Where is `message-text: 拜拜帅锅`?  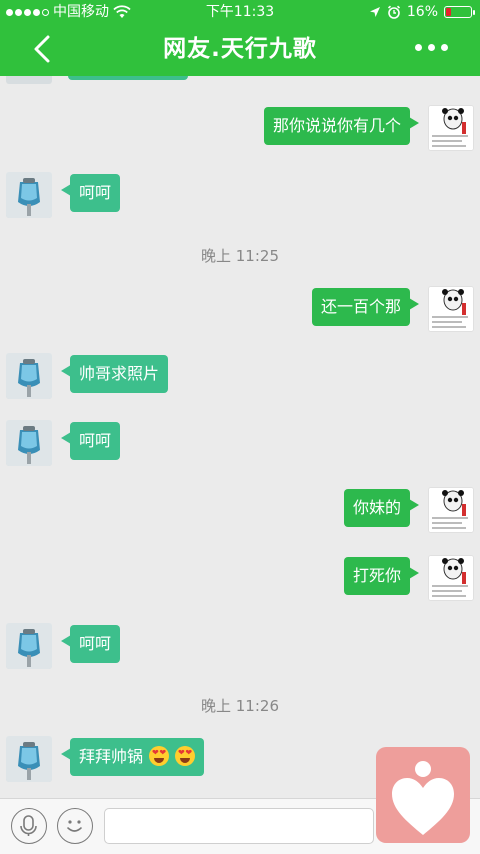 message-text: 拜拜帅锅 is located at coordinates (111, 756).